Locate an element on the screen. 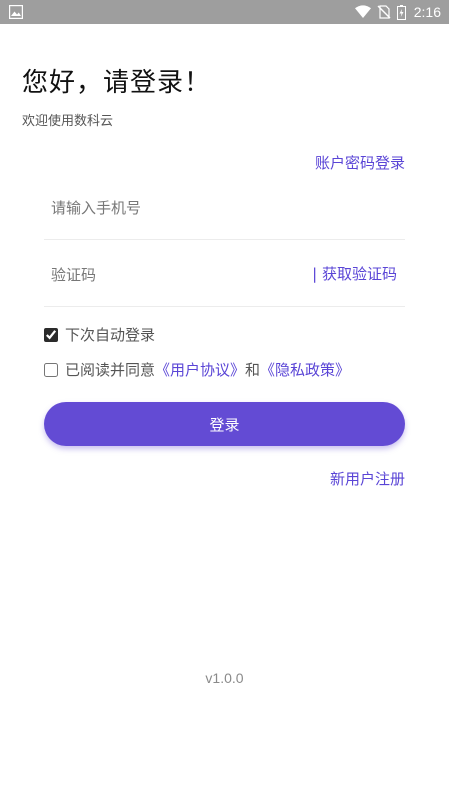 This screenshot has height=800, width=449. image-icon is located at coordinates (16, 12).